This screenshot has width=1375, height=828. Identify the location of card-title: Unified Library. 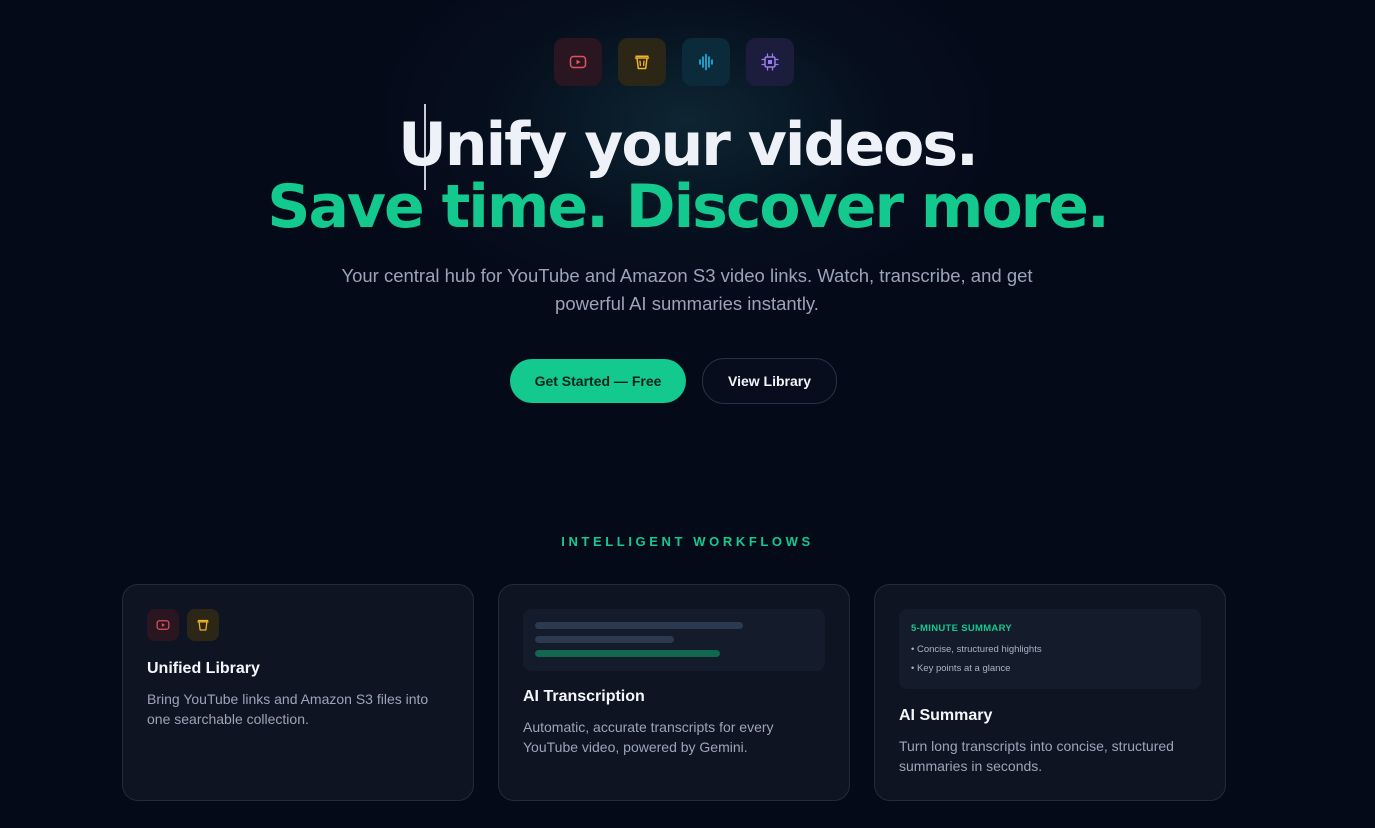
(203, 668).